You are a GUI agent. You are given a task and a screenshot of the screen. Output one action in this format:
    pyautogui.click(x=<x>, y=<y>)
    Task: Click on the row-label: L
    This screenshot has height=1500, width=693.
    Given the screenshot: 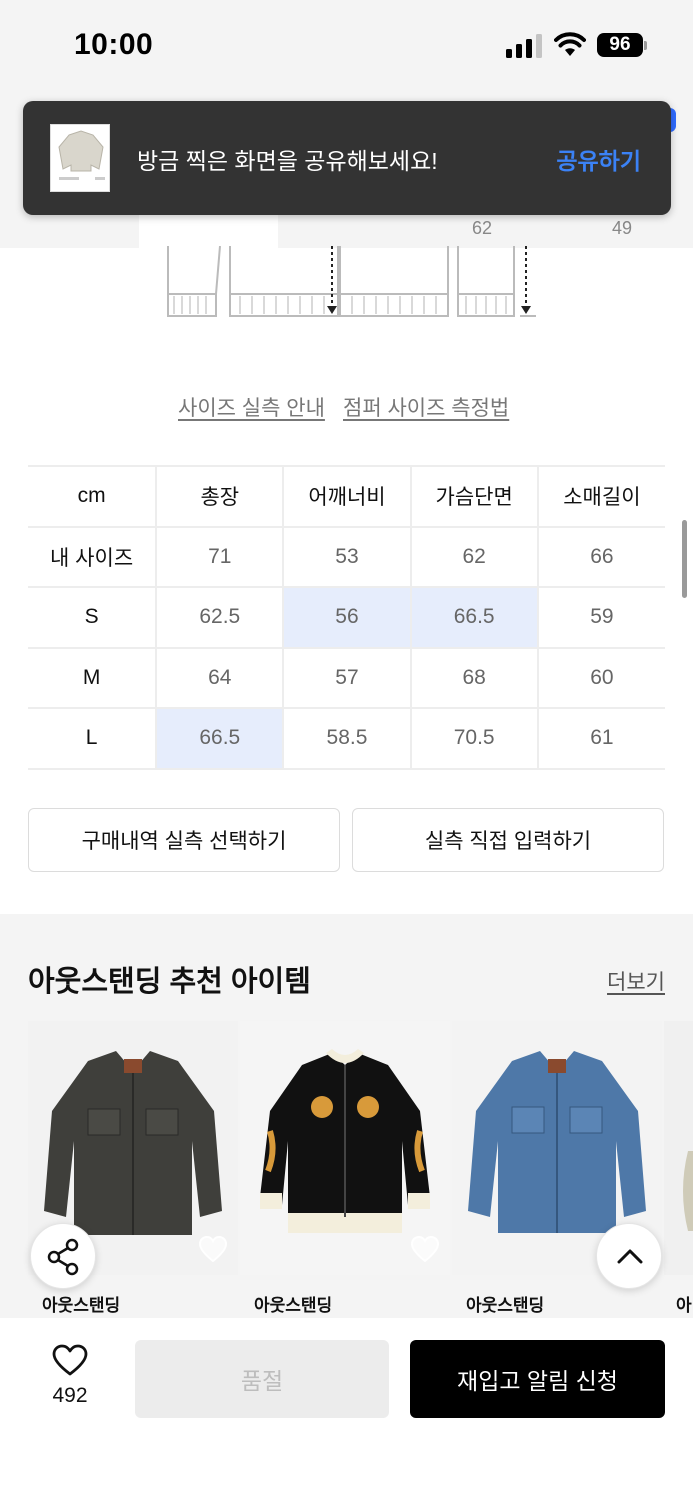 What is the action you would take?
    pyautogui.click(x=93, y=739)
    